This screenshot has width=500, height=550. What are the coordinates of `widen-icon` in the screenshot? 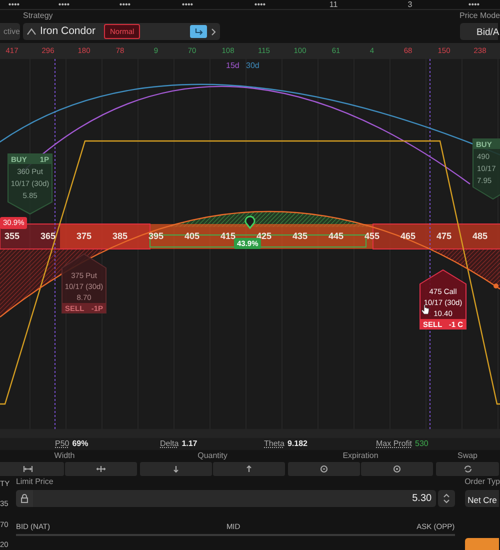 It's located at (101, 469).